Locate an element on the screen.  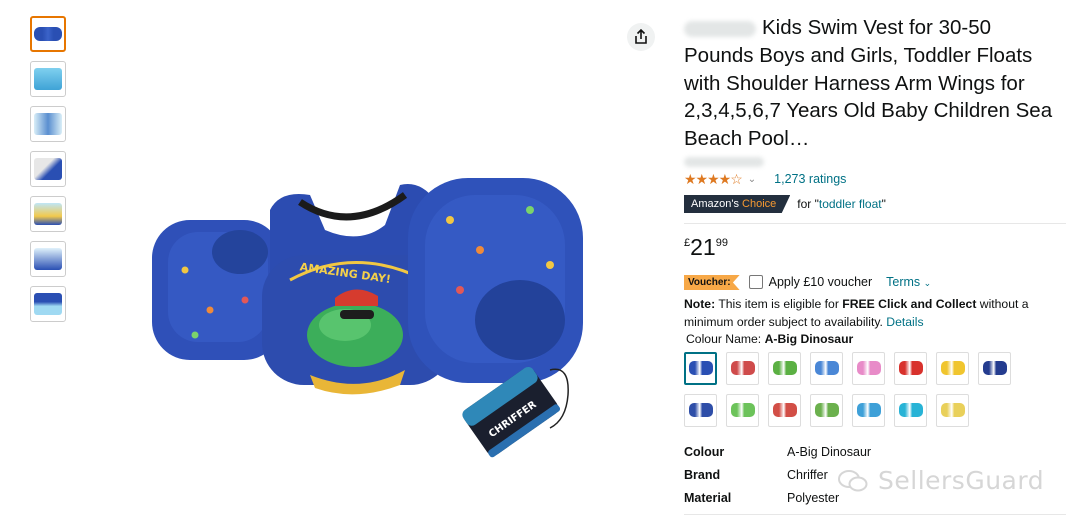
watermark-text: SellersGuard is located at coordinates (961, 480).